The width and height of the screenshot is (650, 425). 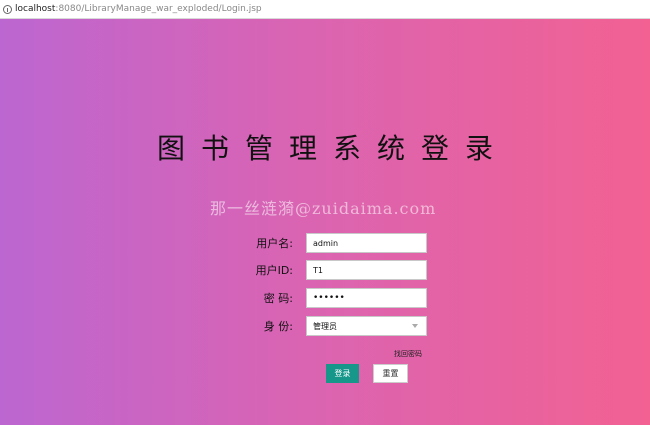 What do you see at coordinates (329, 298) in the screenshot?
I see `password-value: ••••••` at bounding box center [329, 298].